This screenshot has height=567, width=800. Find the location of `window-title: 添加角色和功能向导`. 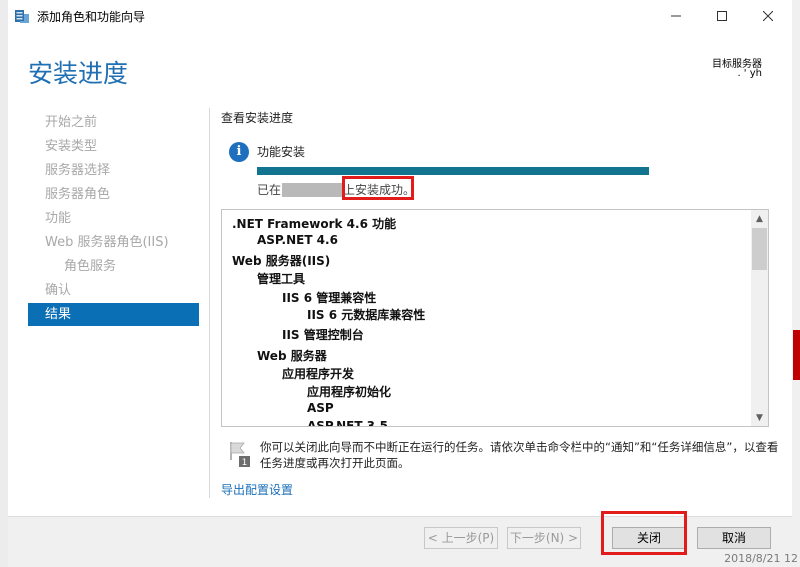

window-title: 添加角色和功能向导 is located at coordinates (91, 17).